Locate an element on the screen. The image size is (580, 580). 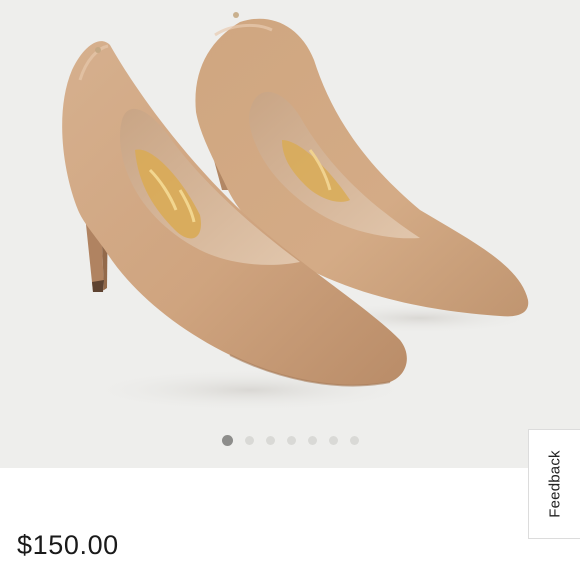
feedback-label: Feedback is located at coordinates (554, 484).